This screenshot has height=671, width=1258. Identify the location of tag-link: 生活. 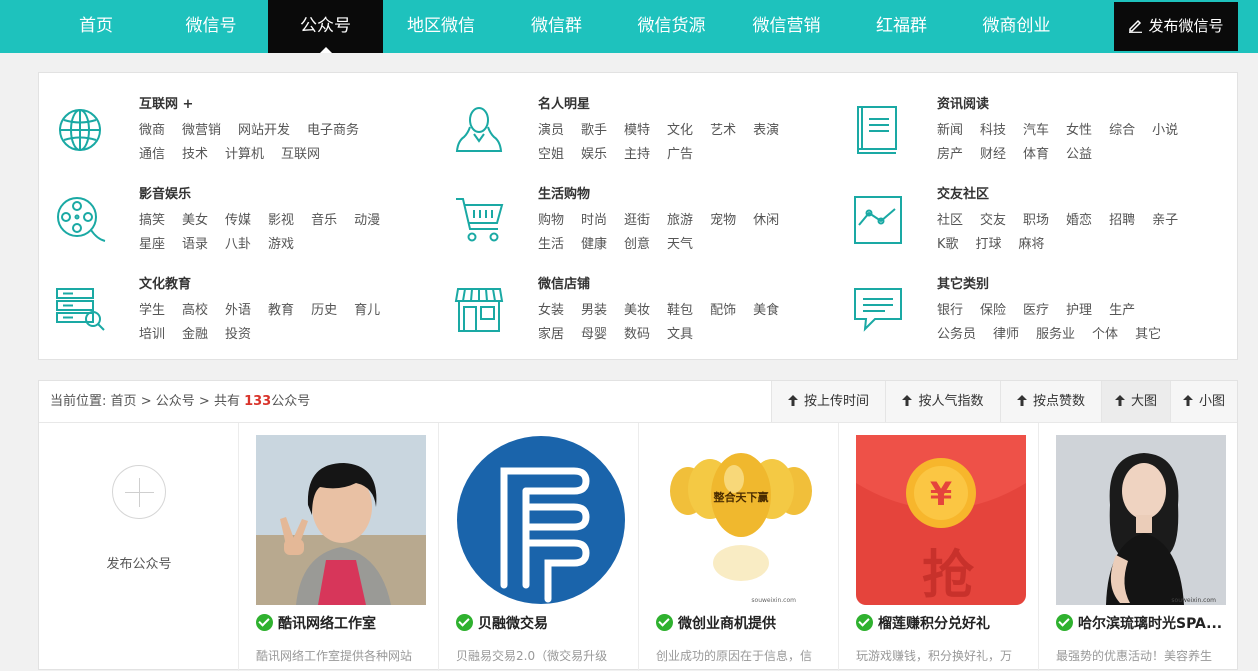
(551, 242).